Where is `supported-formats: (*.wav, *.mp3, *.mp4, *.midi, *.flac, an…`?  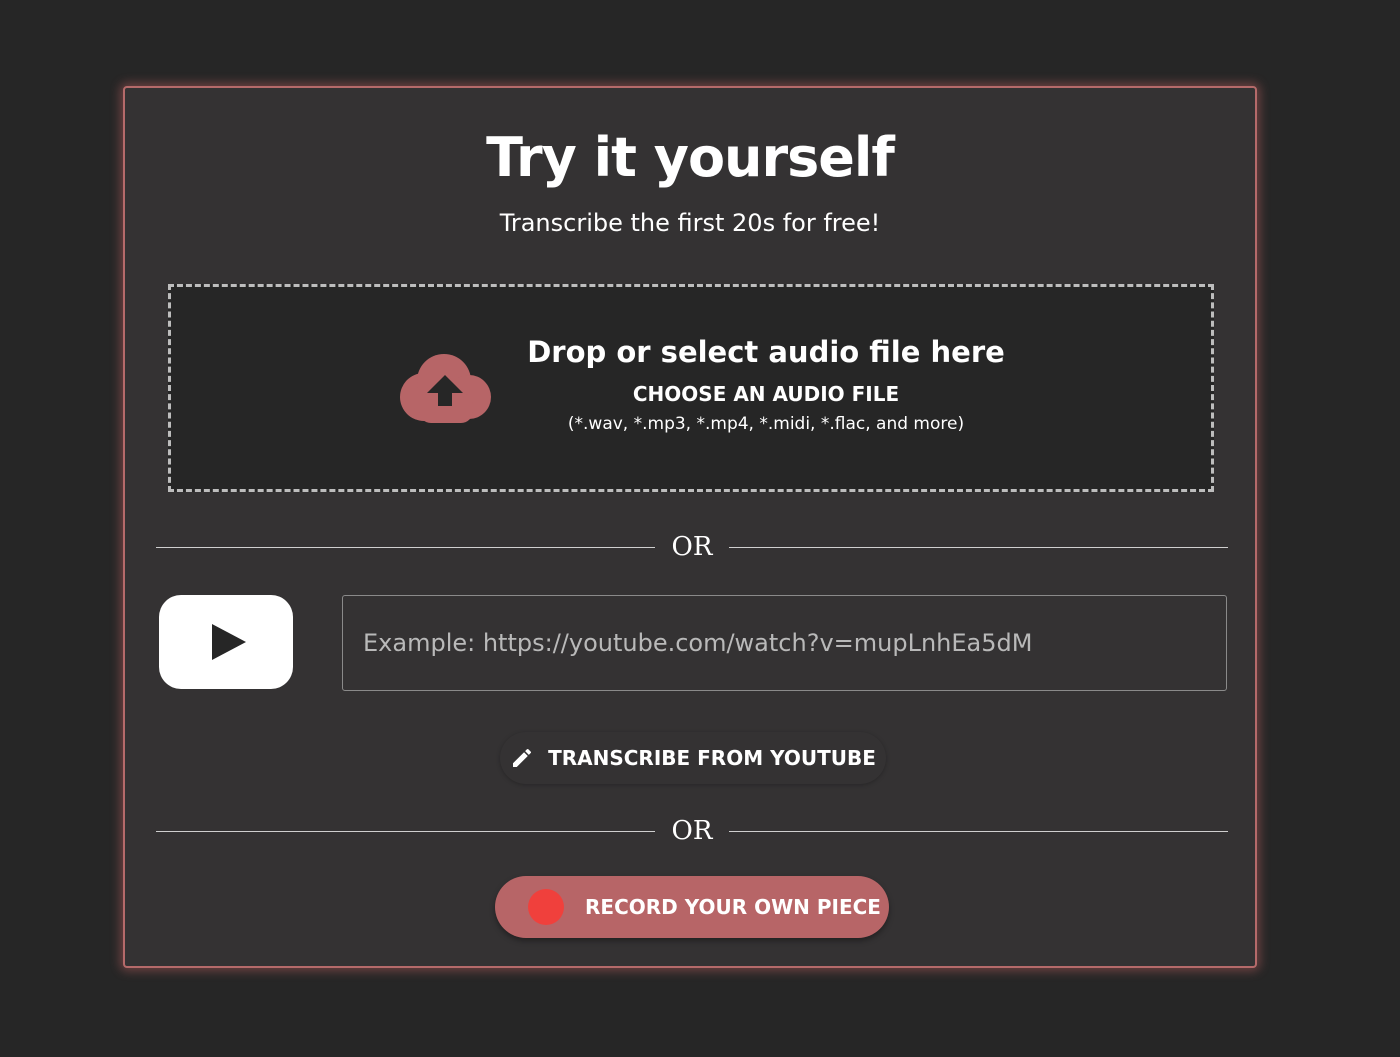
supported-formats: (*.wav, *.mp3, *.mp4, *.midi, *.flac, an… is located at coordinates (766, 424).